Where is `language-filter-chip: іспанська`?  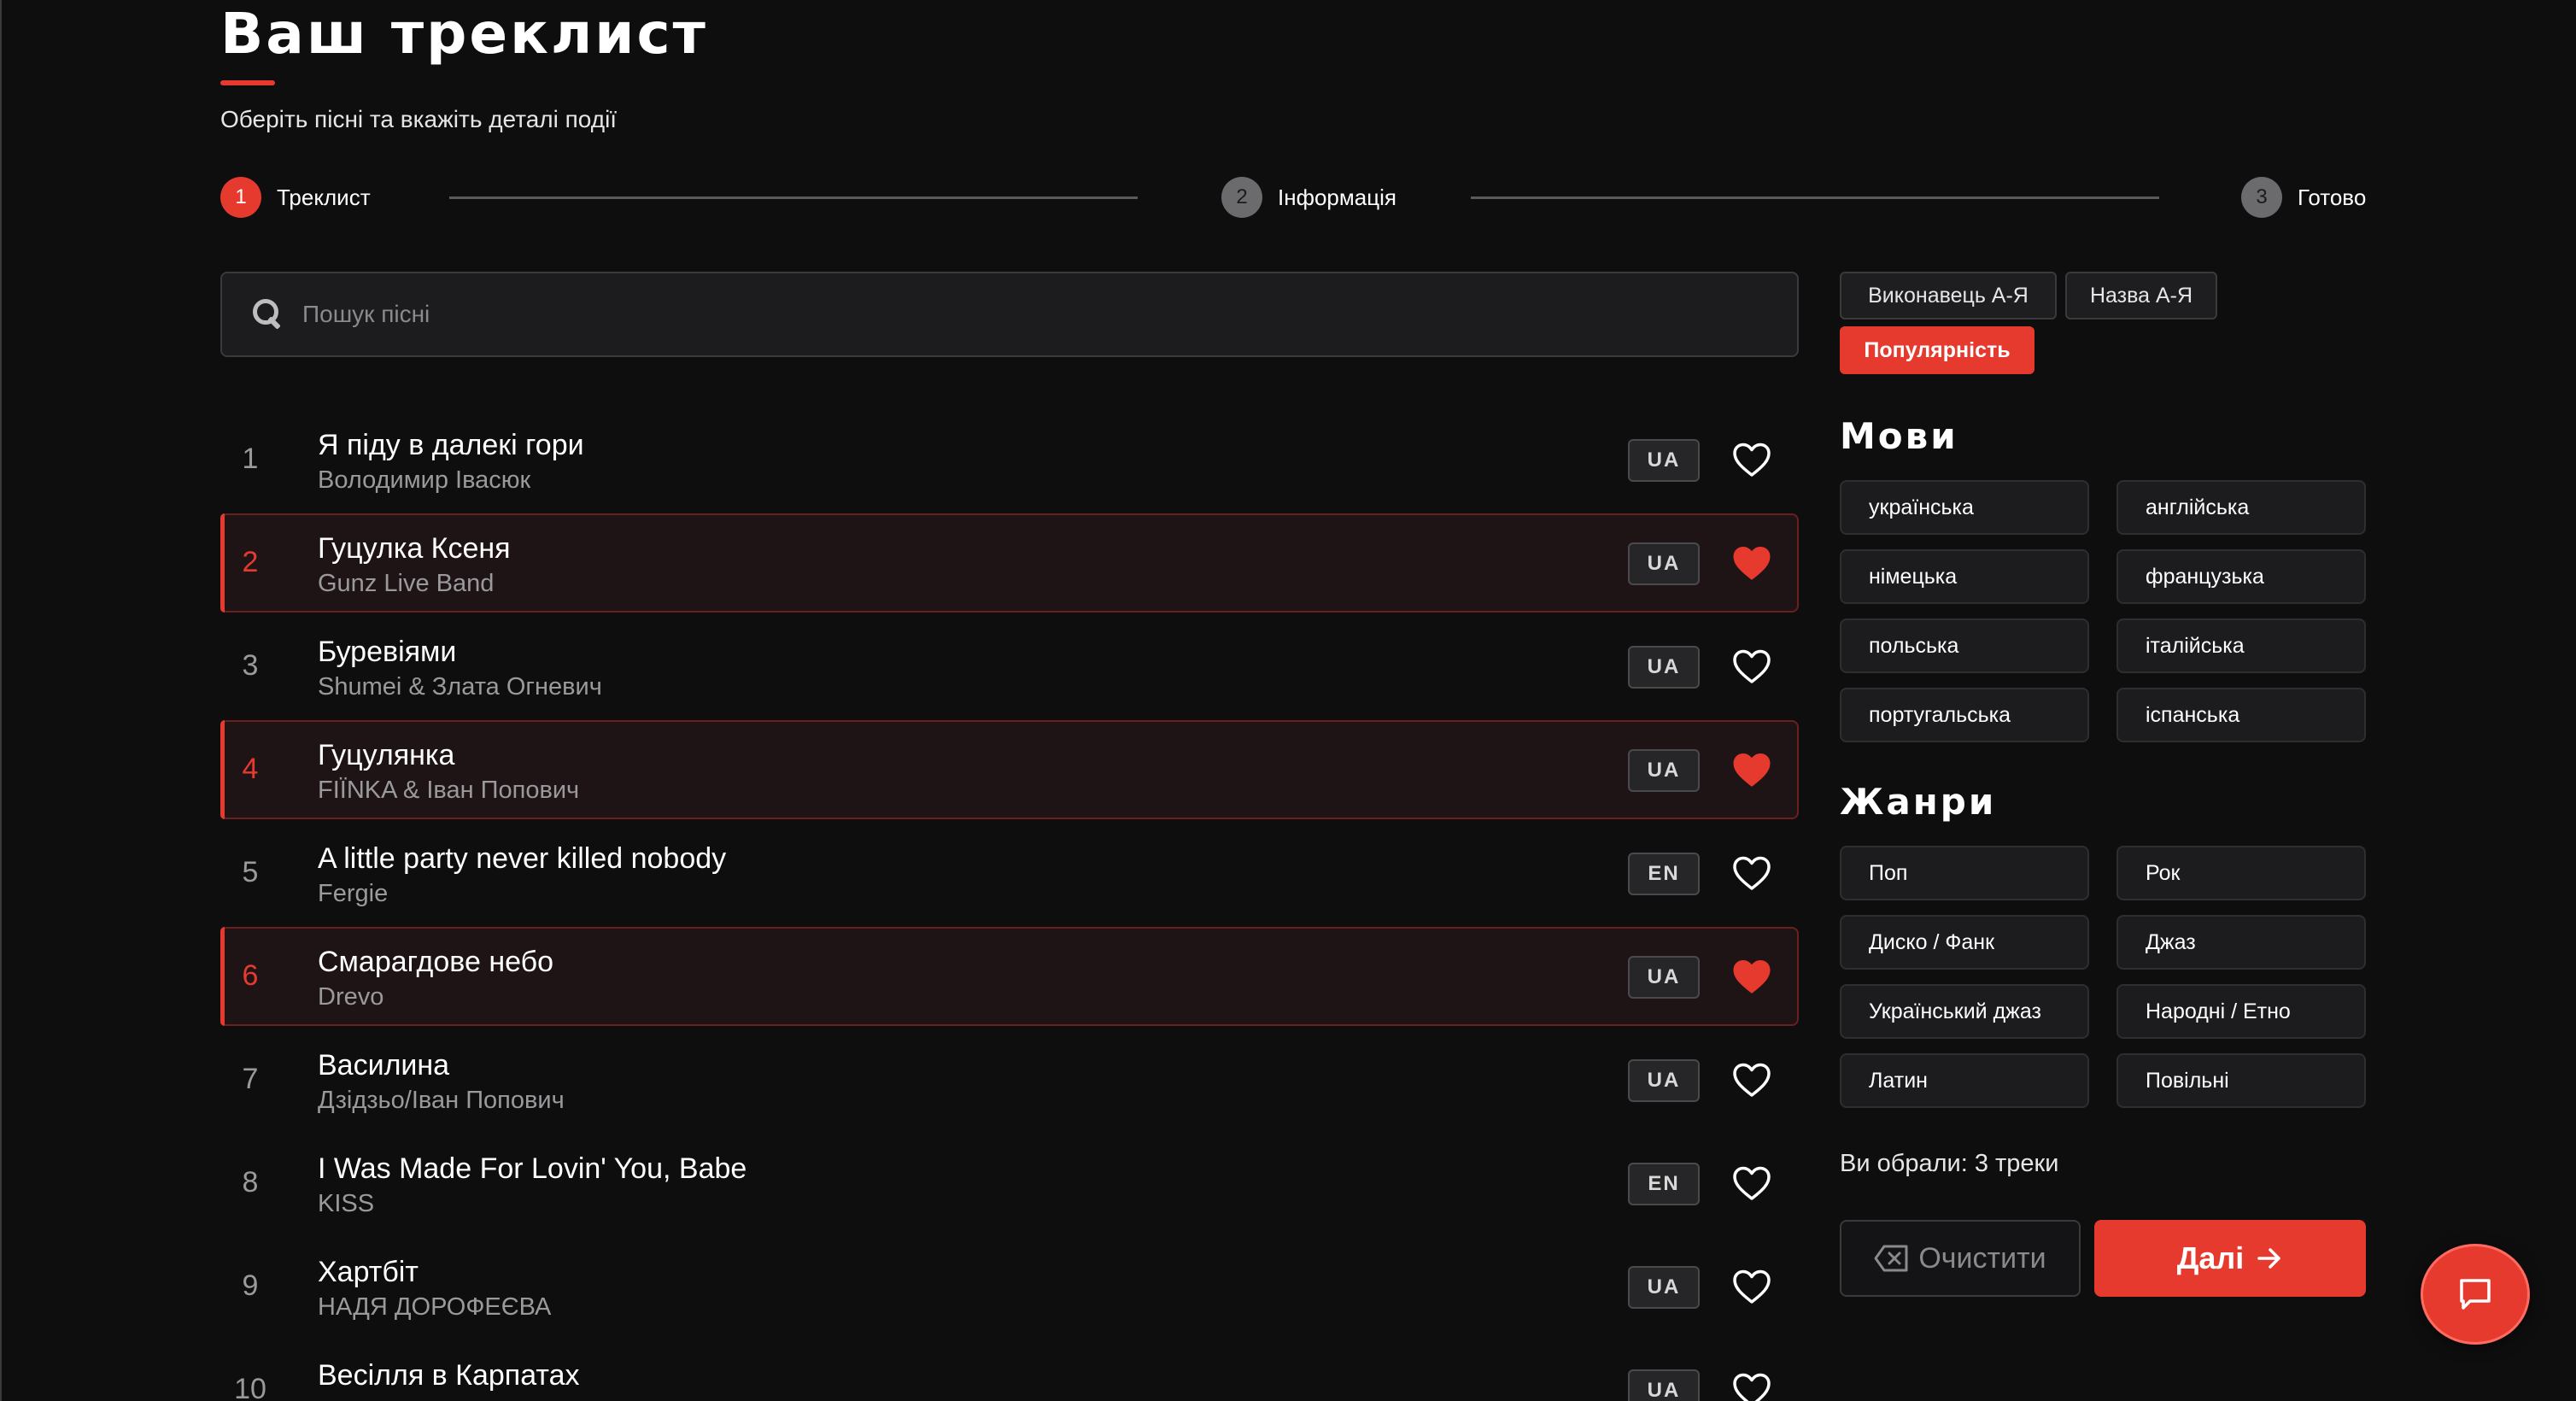 language-filter-chip: іспанська is located at coordinates (2241, 715).